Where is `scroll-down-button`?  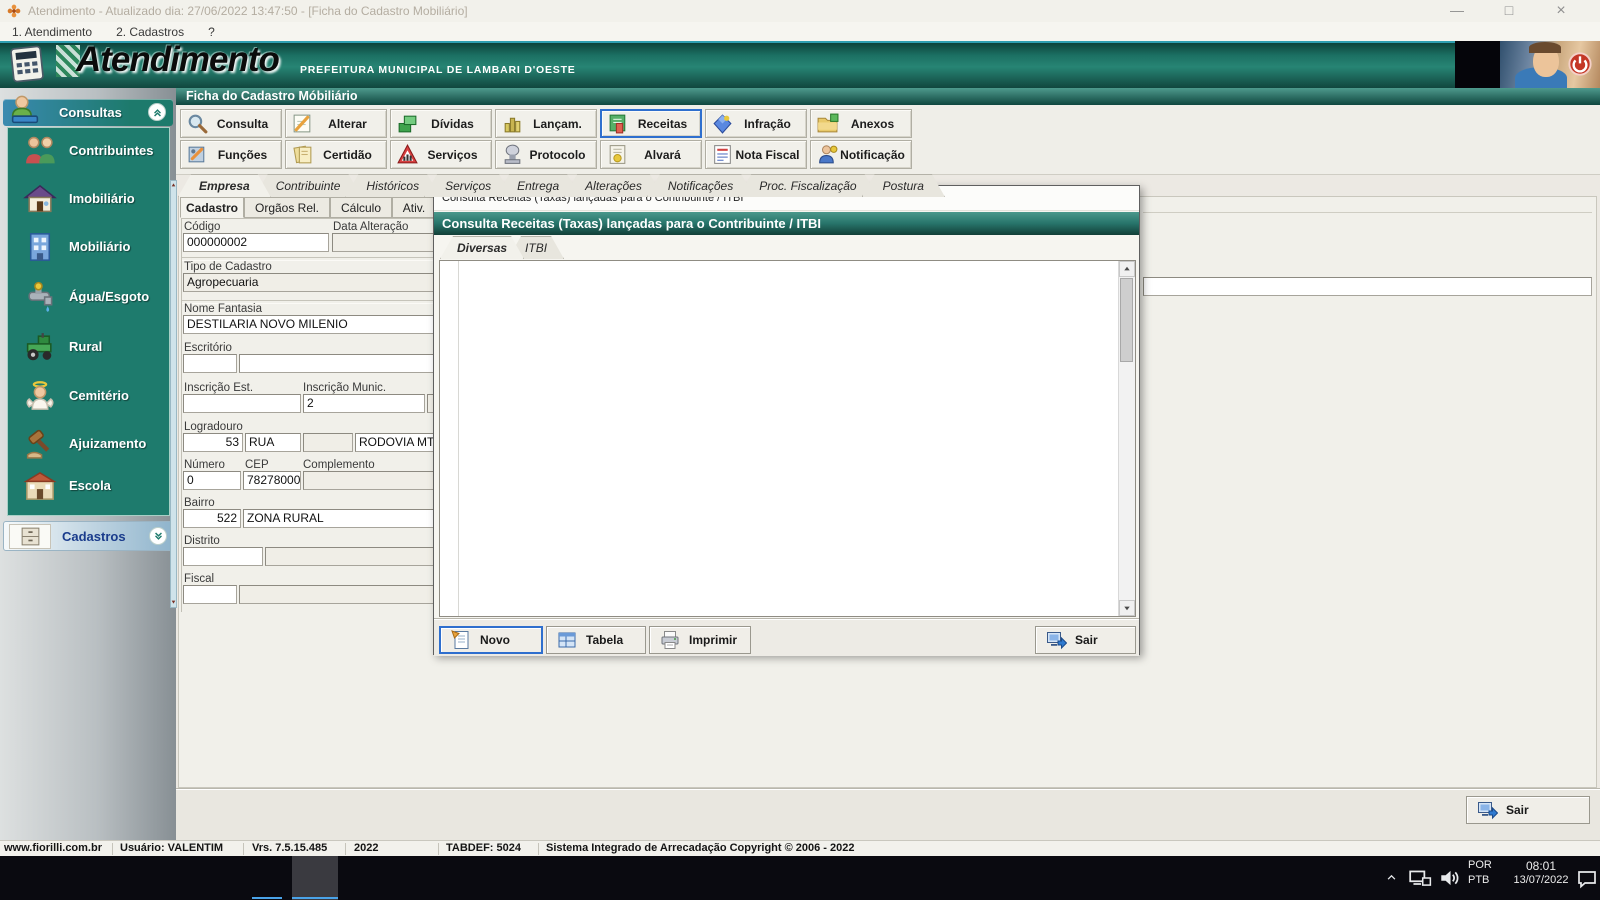
scroll-down-button is located at coordinates (1127, 608).